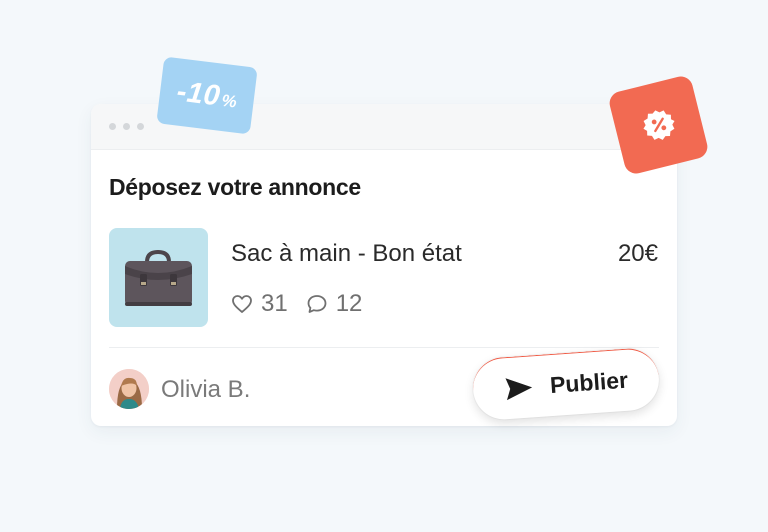  Describe the element at coordinates (349, 303) in the screenshot. I see `comments-count: 12` at that location.